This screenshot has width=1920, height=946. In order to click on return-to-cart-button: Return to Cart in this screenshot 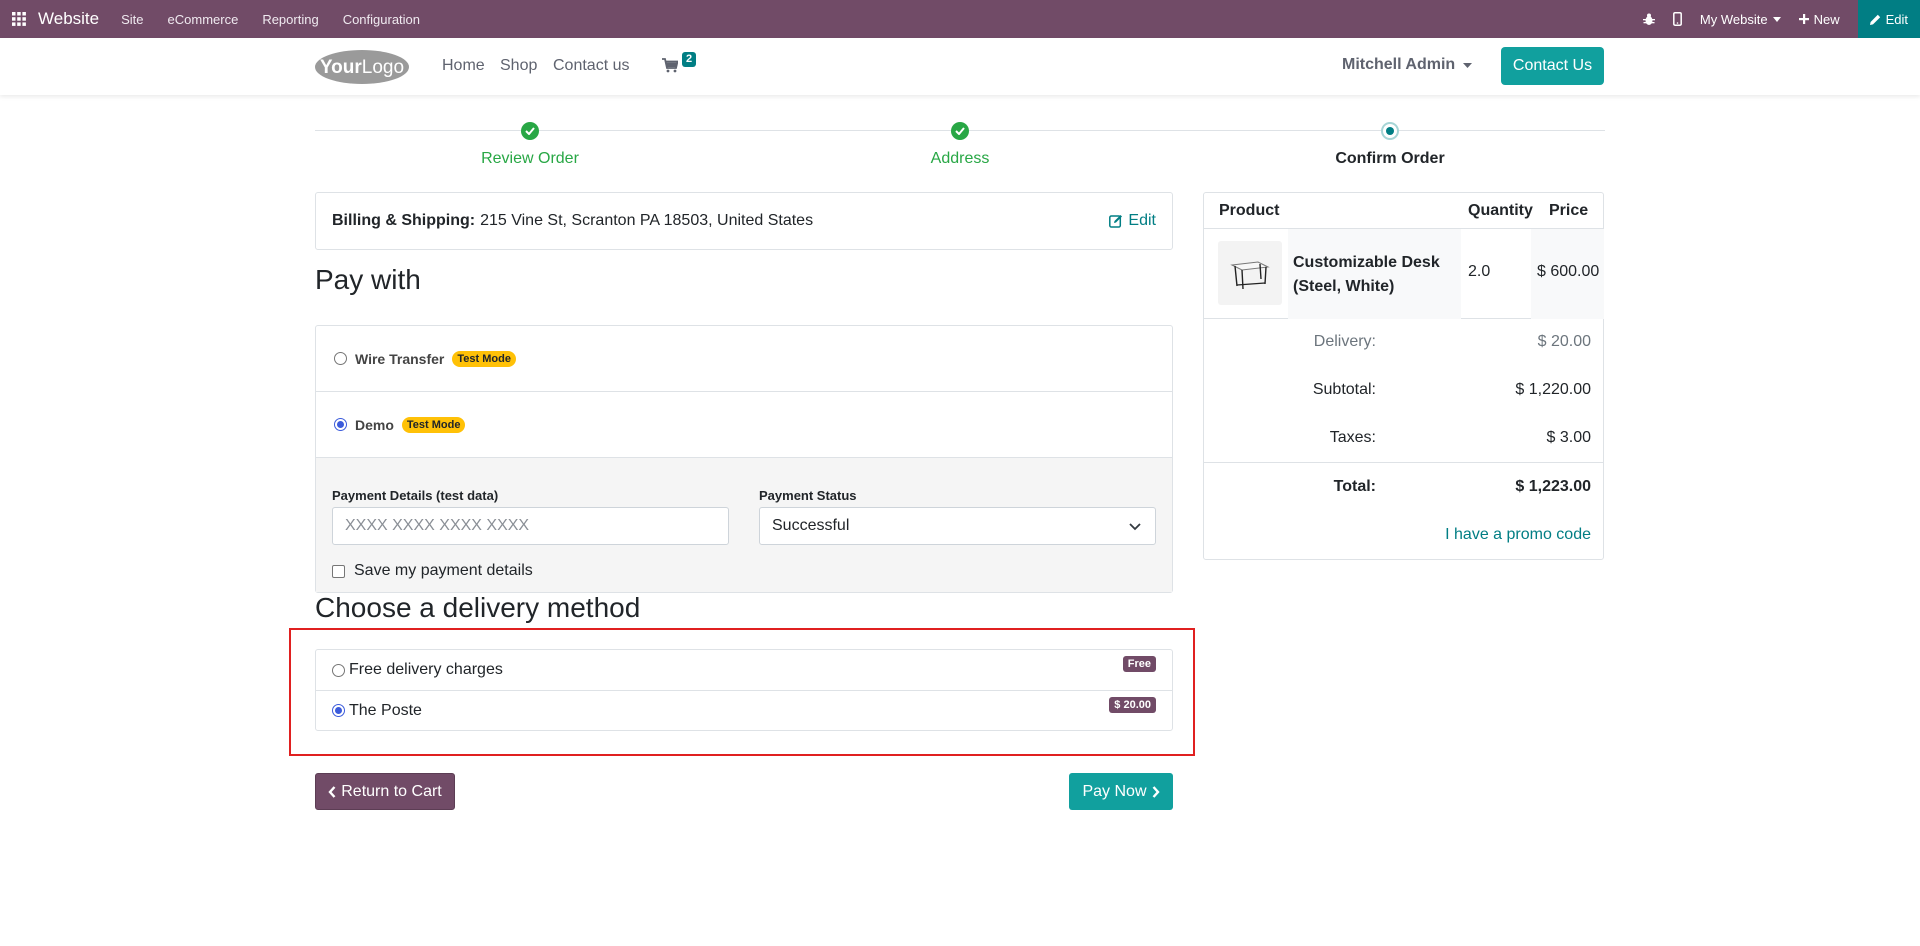, I will do `click(385, 791)`.